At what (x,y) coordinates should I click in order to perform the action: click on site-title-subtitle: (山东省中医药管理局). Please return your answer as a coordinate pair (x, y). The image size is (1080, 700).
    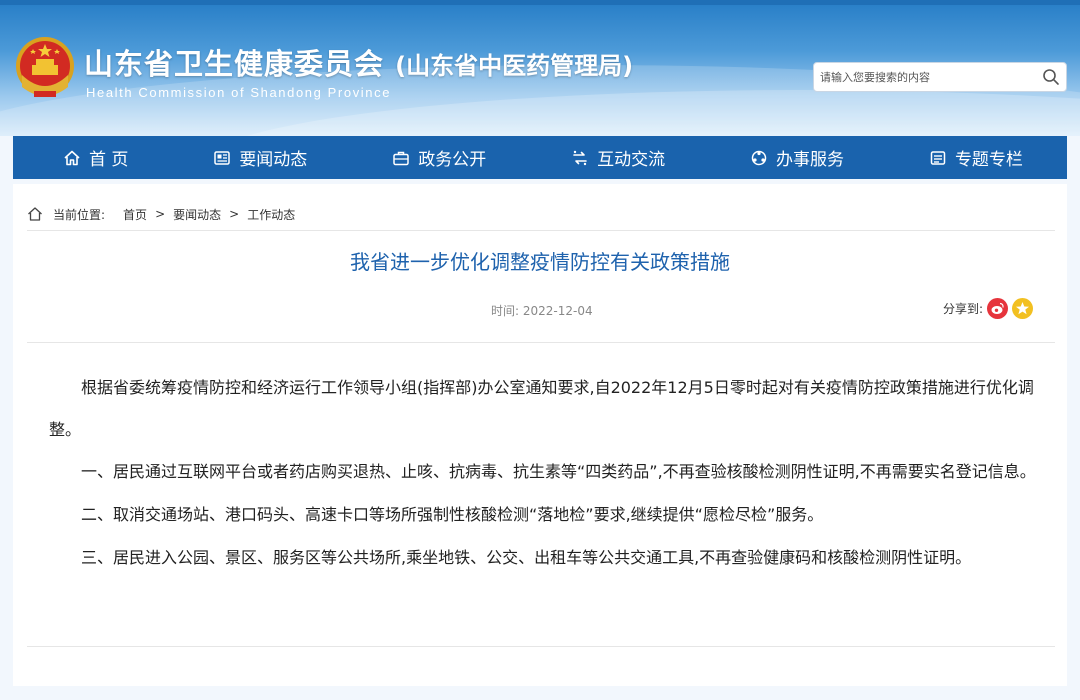
    Looking at the image, I should click on (514, 66).